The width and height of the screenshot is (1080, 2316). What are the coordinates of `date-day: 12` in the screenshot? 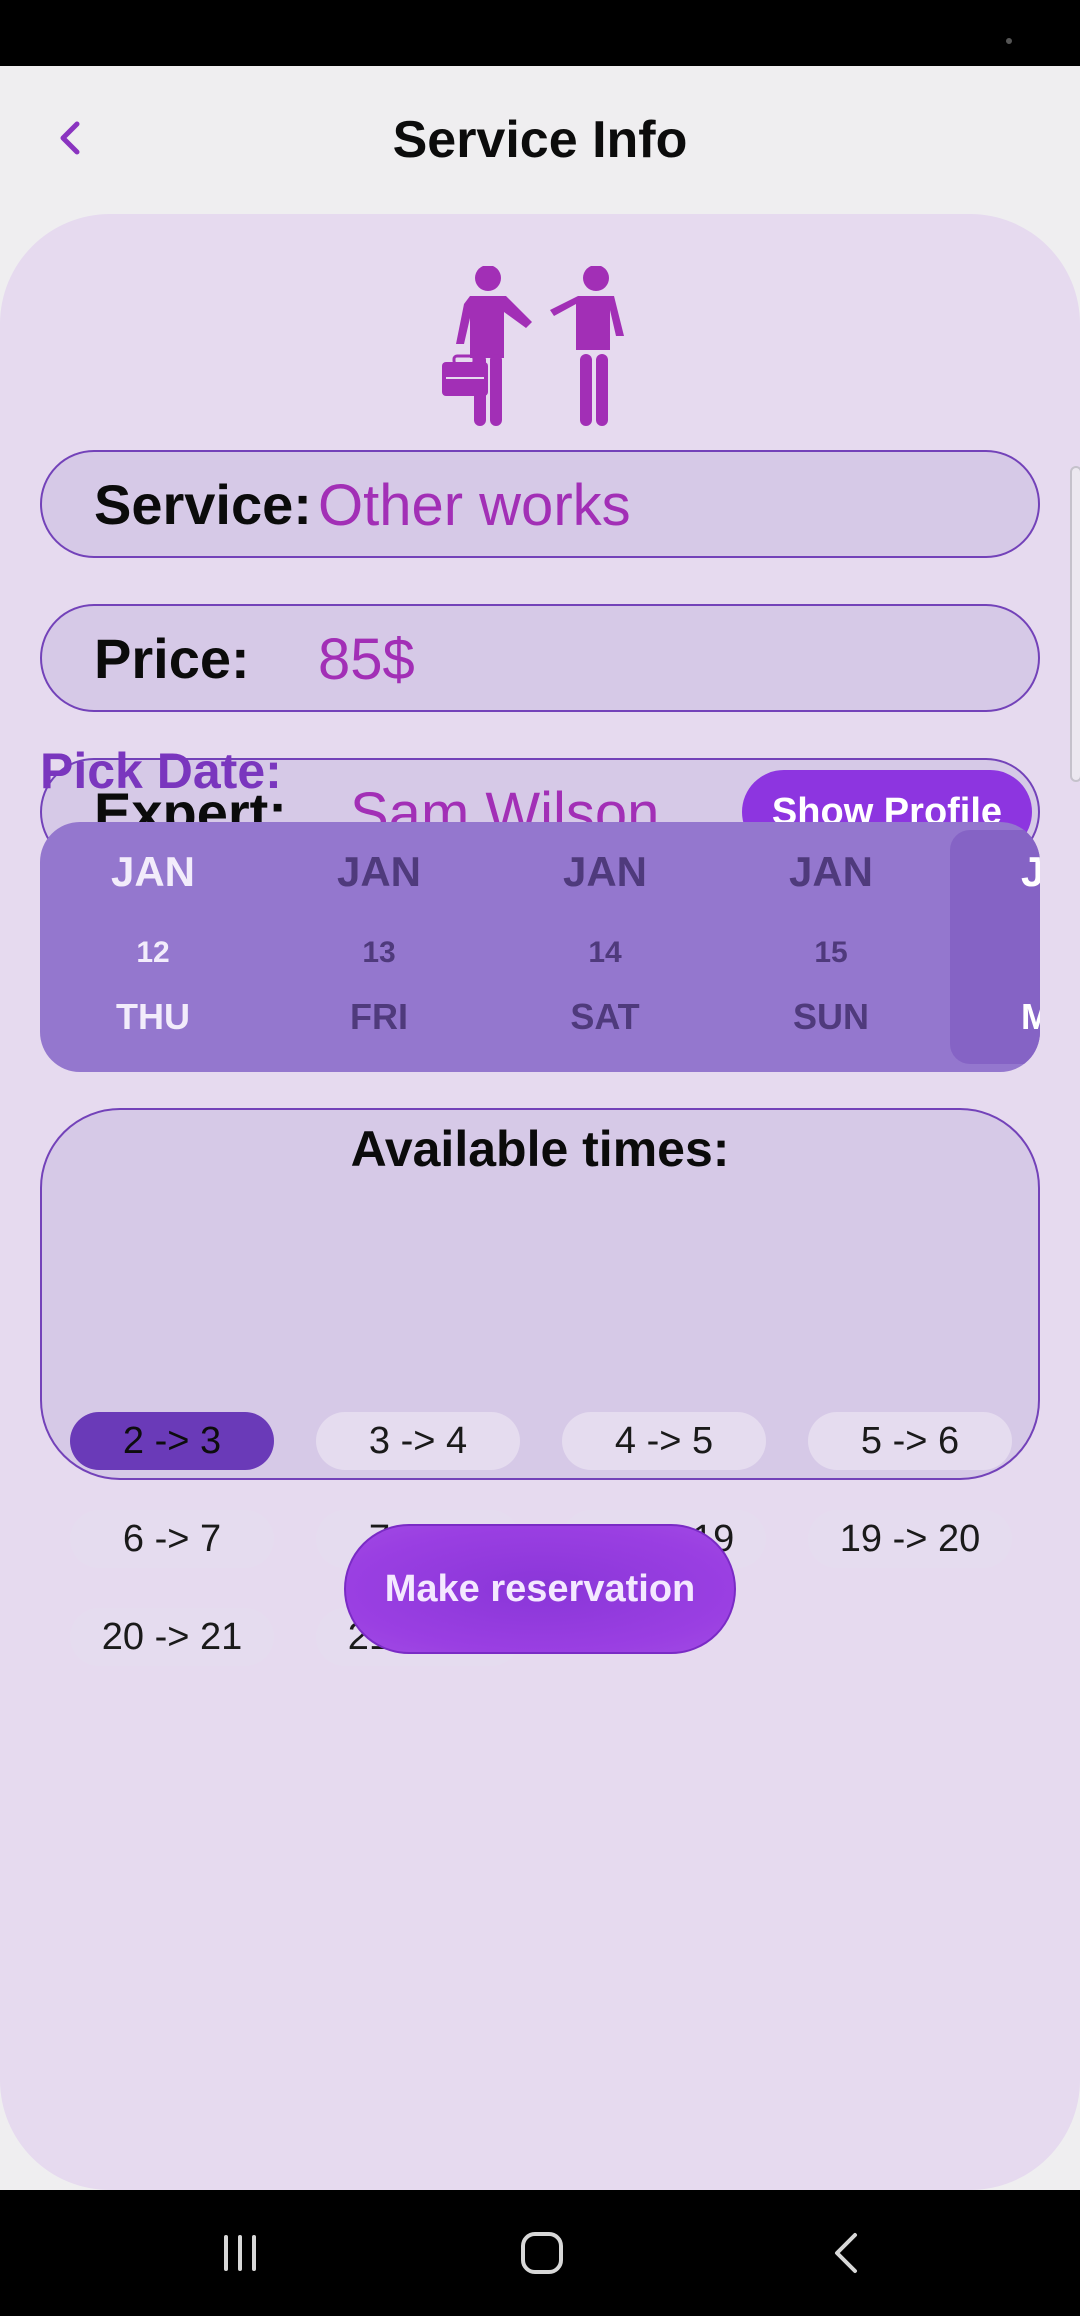 It's located at (153, 952).